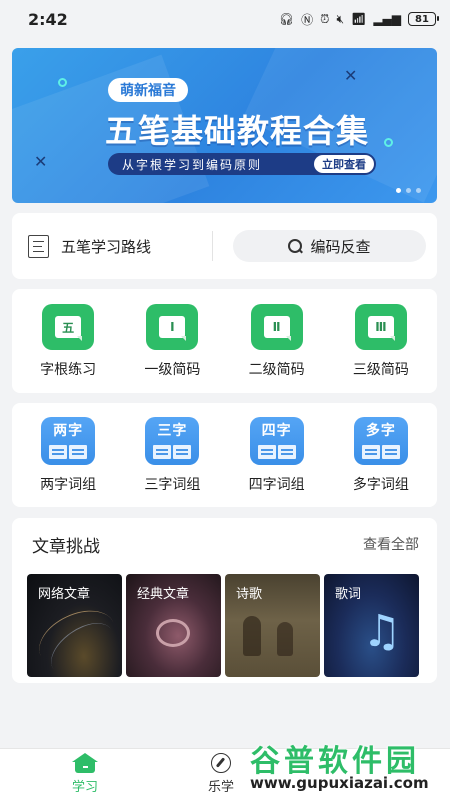  What do you see at coordinates (68, 431) in the screenshot?
I see `book-title: 两字` at bounding box center [68, 431].